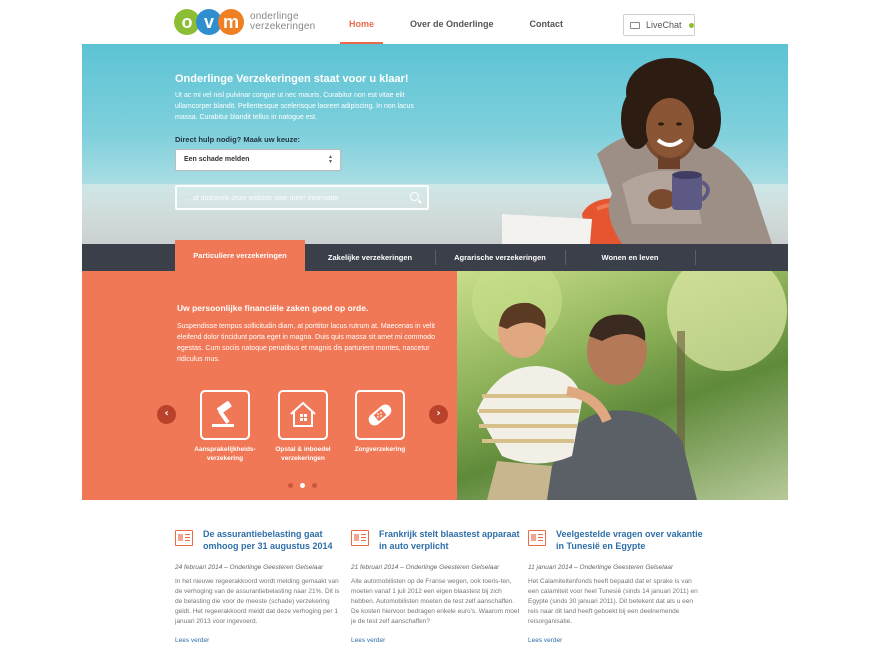  I want to click on logo-wordmark: onderlinge verzekeringen, so click(282, 22).